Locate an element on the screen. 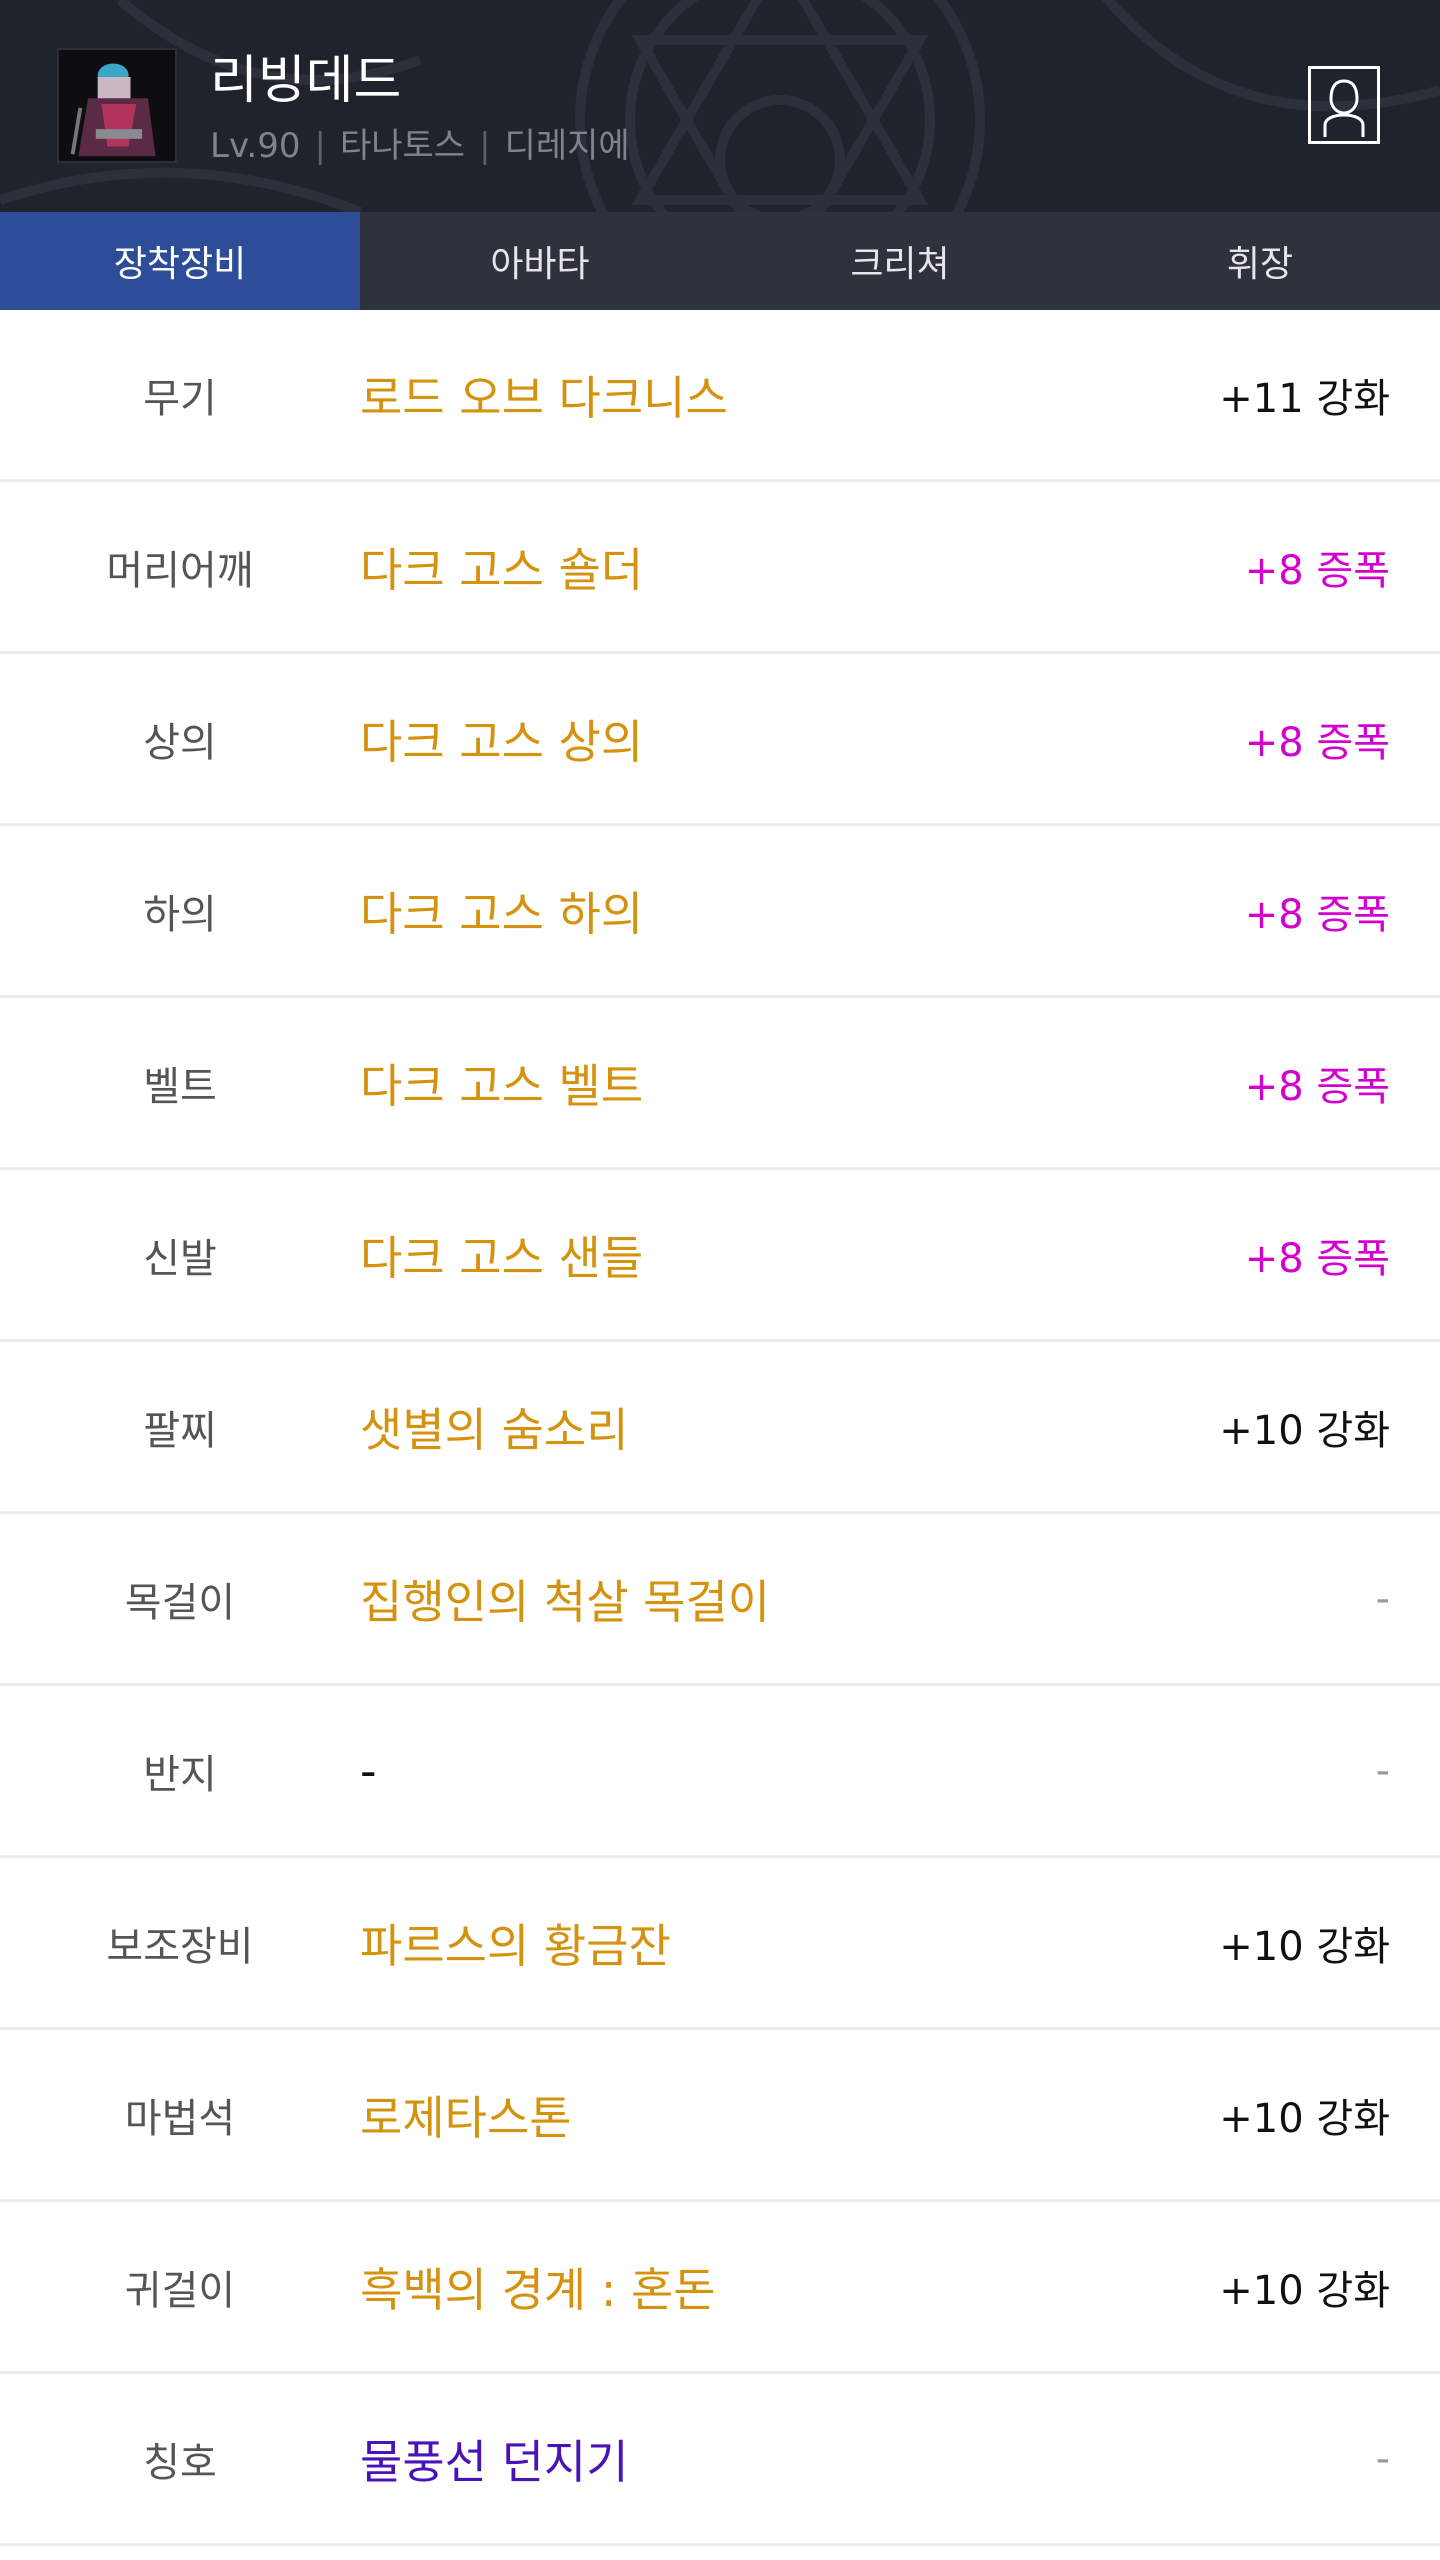 The width and height of the screenshot is (1440, 2560). tab-avatar: 아바타 is located at coordinates (540, 261).